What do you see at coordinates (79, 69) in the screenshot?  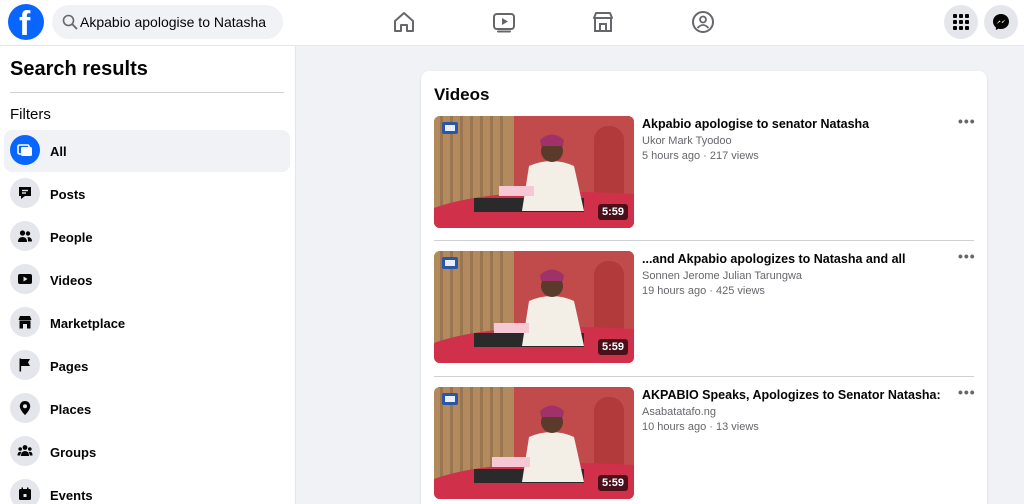 I see `page-title: Search results` at bounding box center [79, 69].